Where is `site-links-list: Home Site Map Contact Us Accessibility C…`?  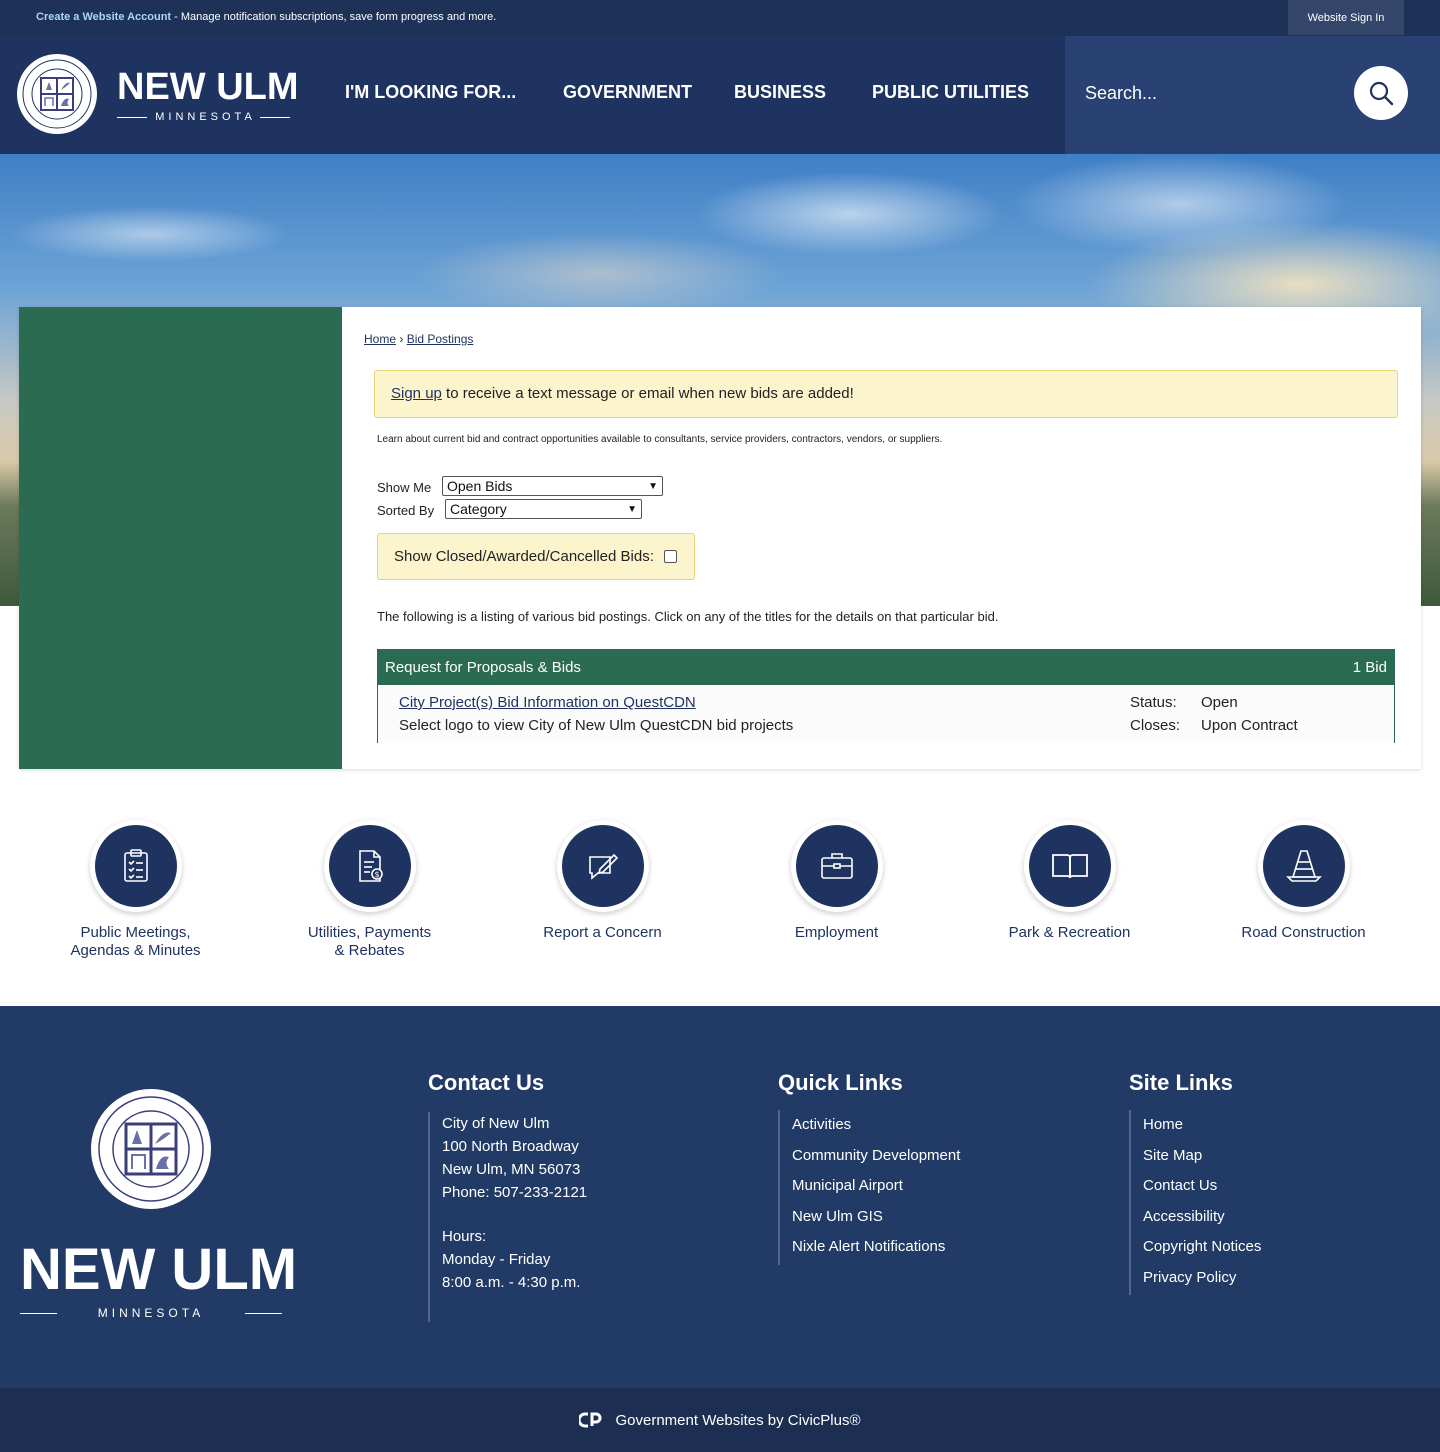 site-links-list: Home Site Map Contact Us Accessibility C… is located at coordinates (1195, 1202).